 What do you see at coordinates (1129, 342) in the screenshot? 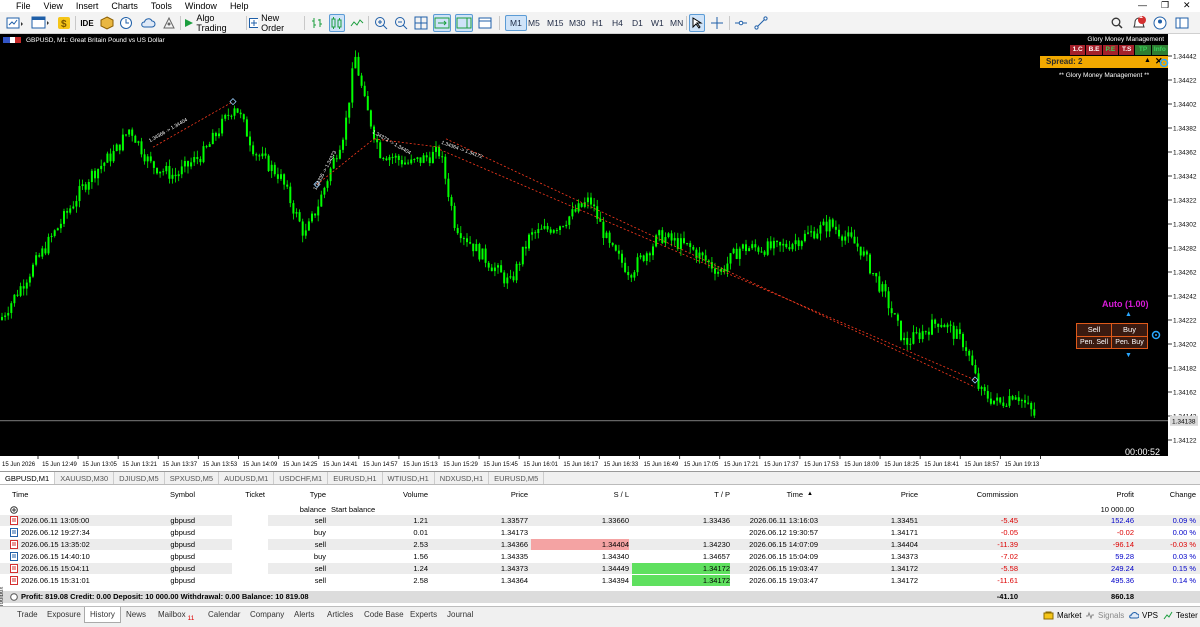
I see `gmm-pending-buy-button: Pen. Buy` at bounding box center [1129, 342].